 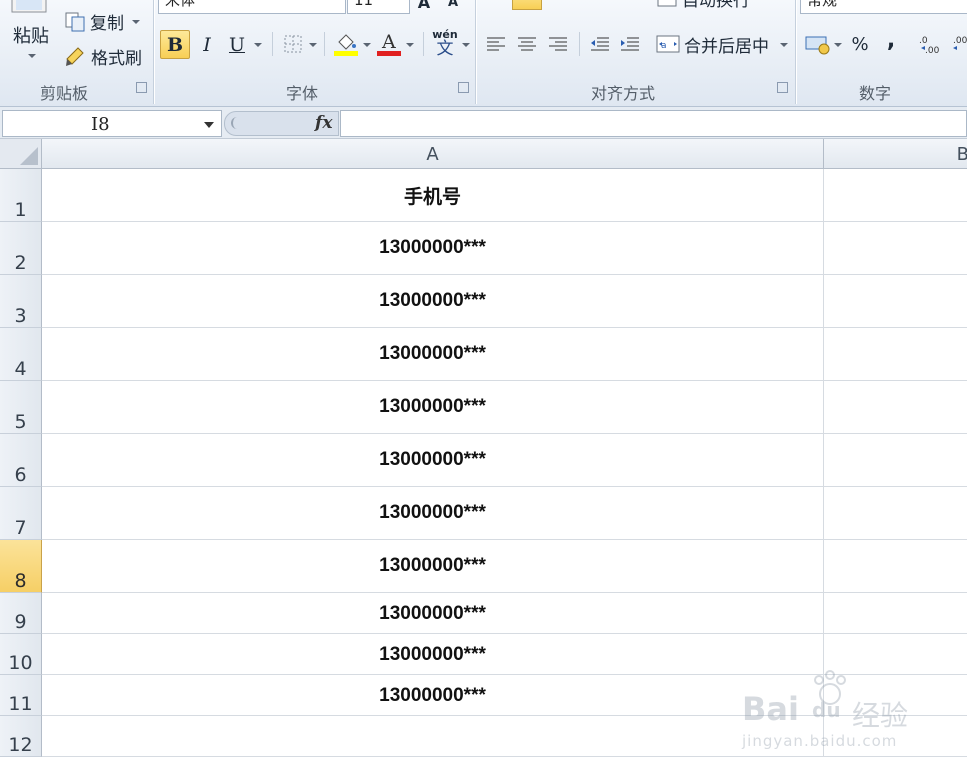 What do you see at coordinates (895, 154) in the screenshot?
I see `column-header-b: B` at bounding box center [895, 154].